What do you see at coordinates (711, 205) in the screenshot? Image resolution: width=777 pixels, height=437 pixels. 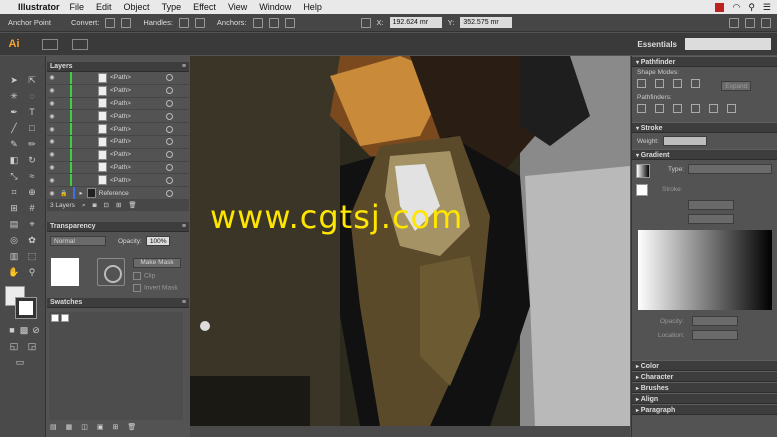 I see `angle-field` at bounding box center [711, 205].